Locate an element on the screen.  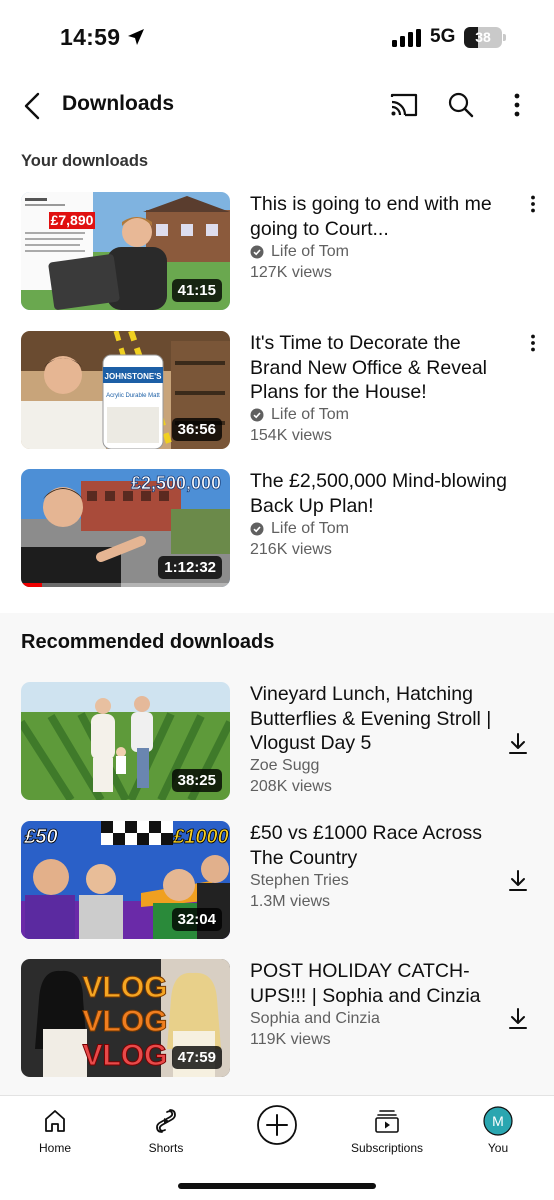
nav-label: Shorts is located at coordinates (166, 1148).